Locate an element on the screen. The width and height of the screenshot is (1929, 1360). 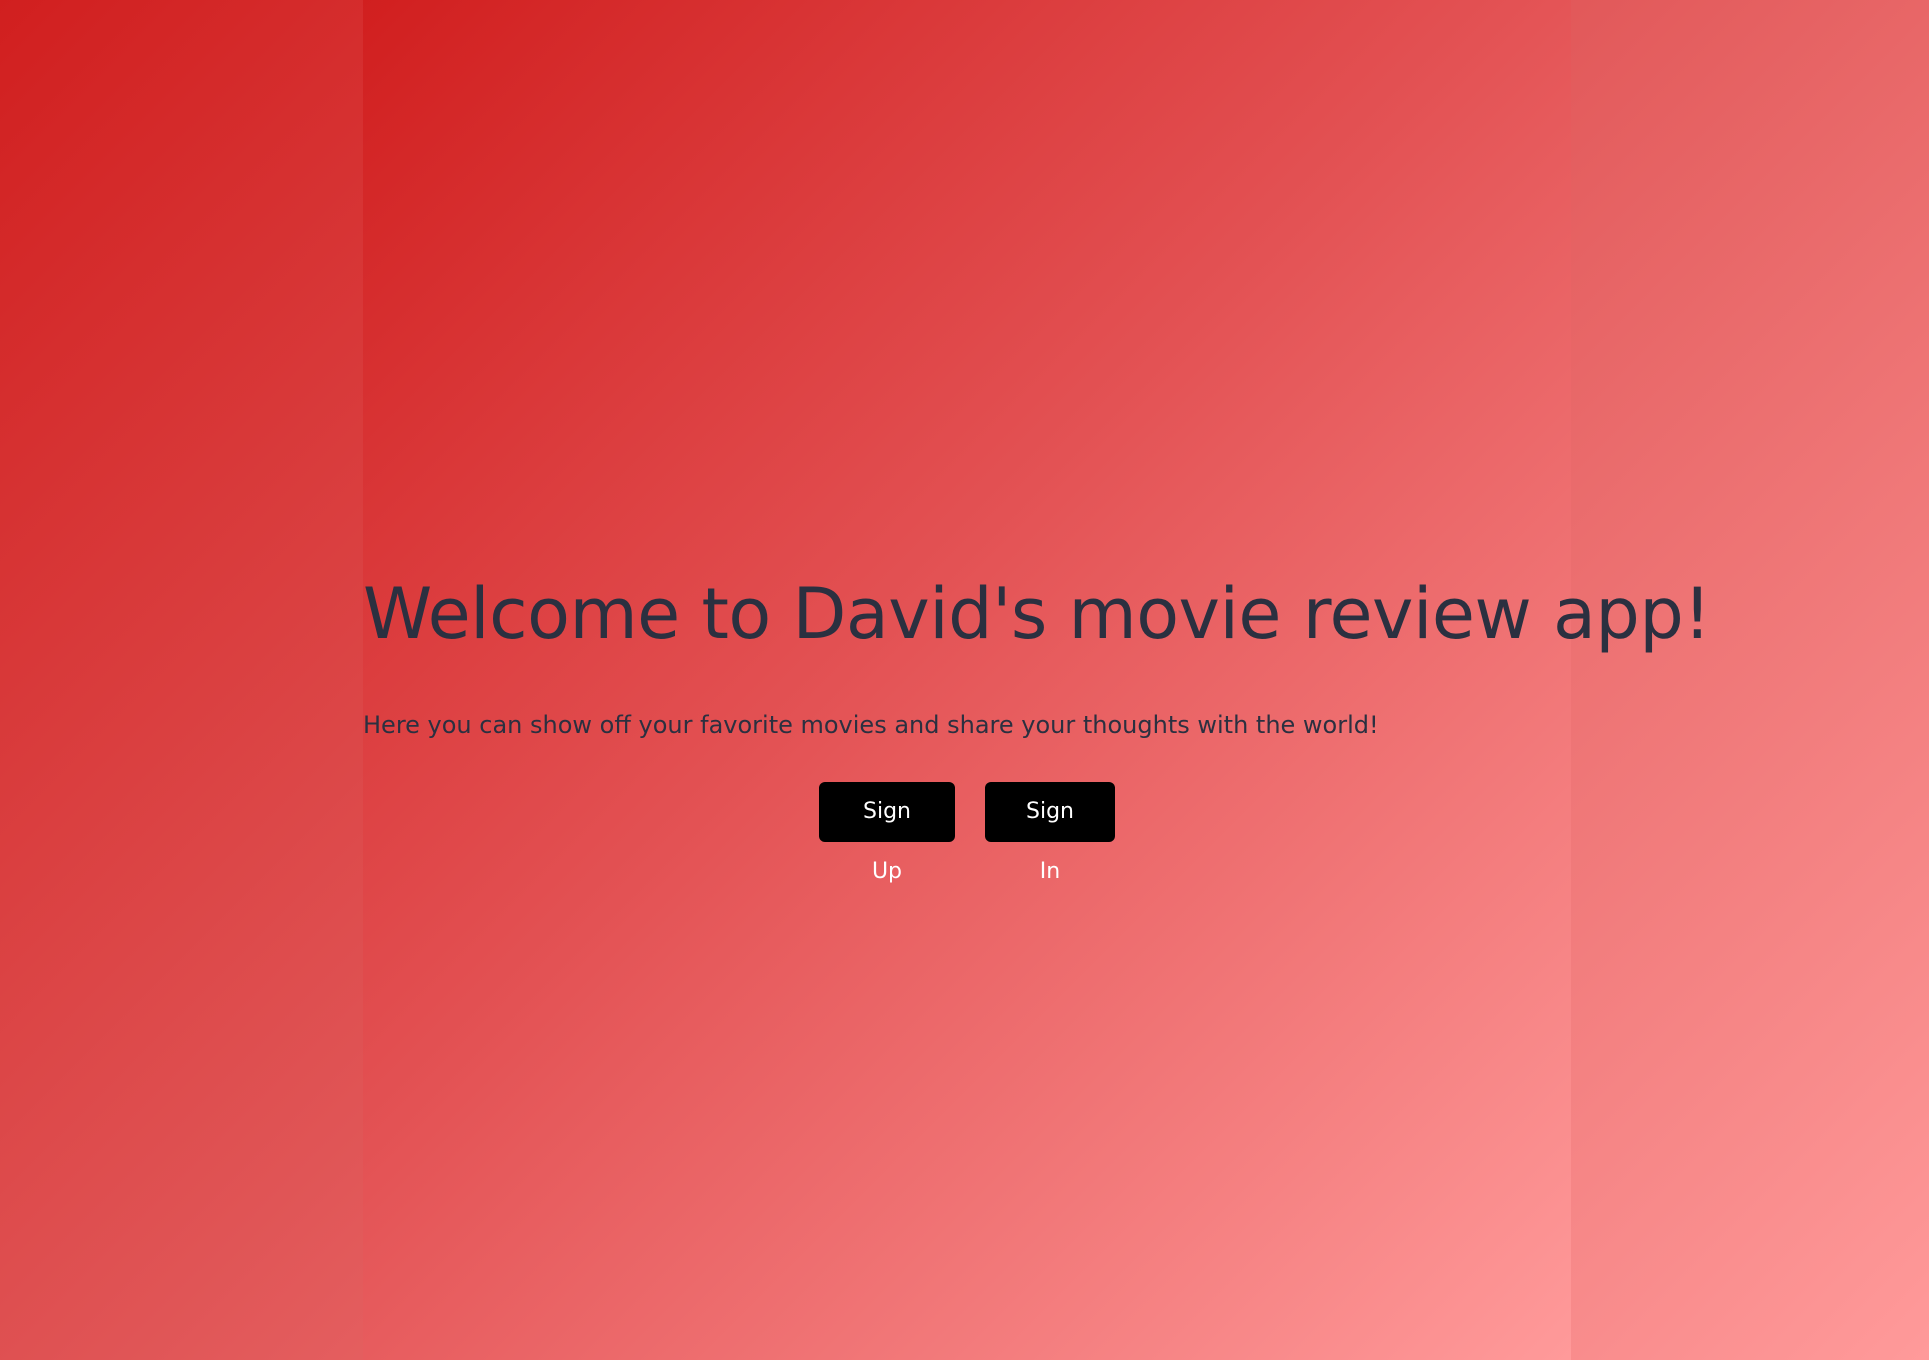
welcome-title: Welcome to David's movie review app! is located at coordinates (1037, 614).